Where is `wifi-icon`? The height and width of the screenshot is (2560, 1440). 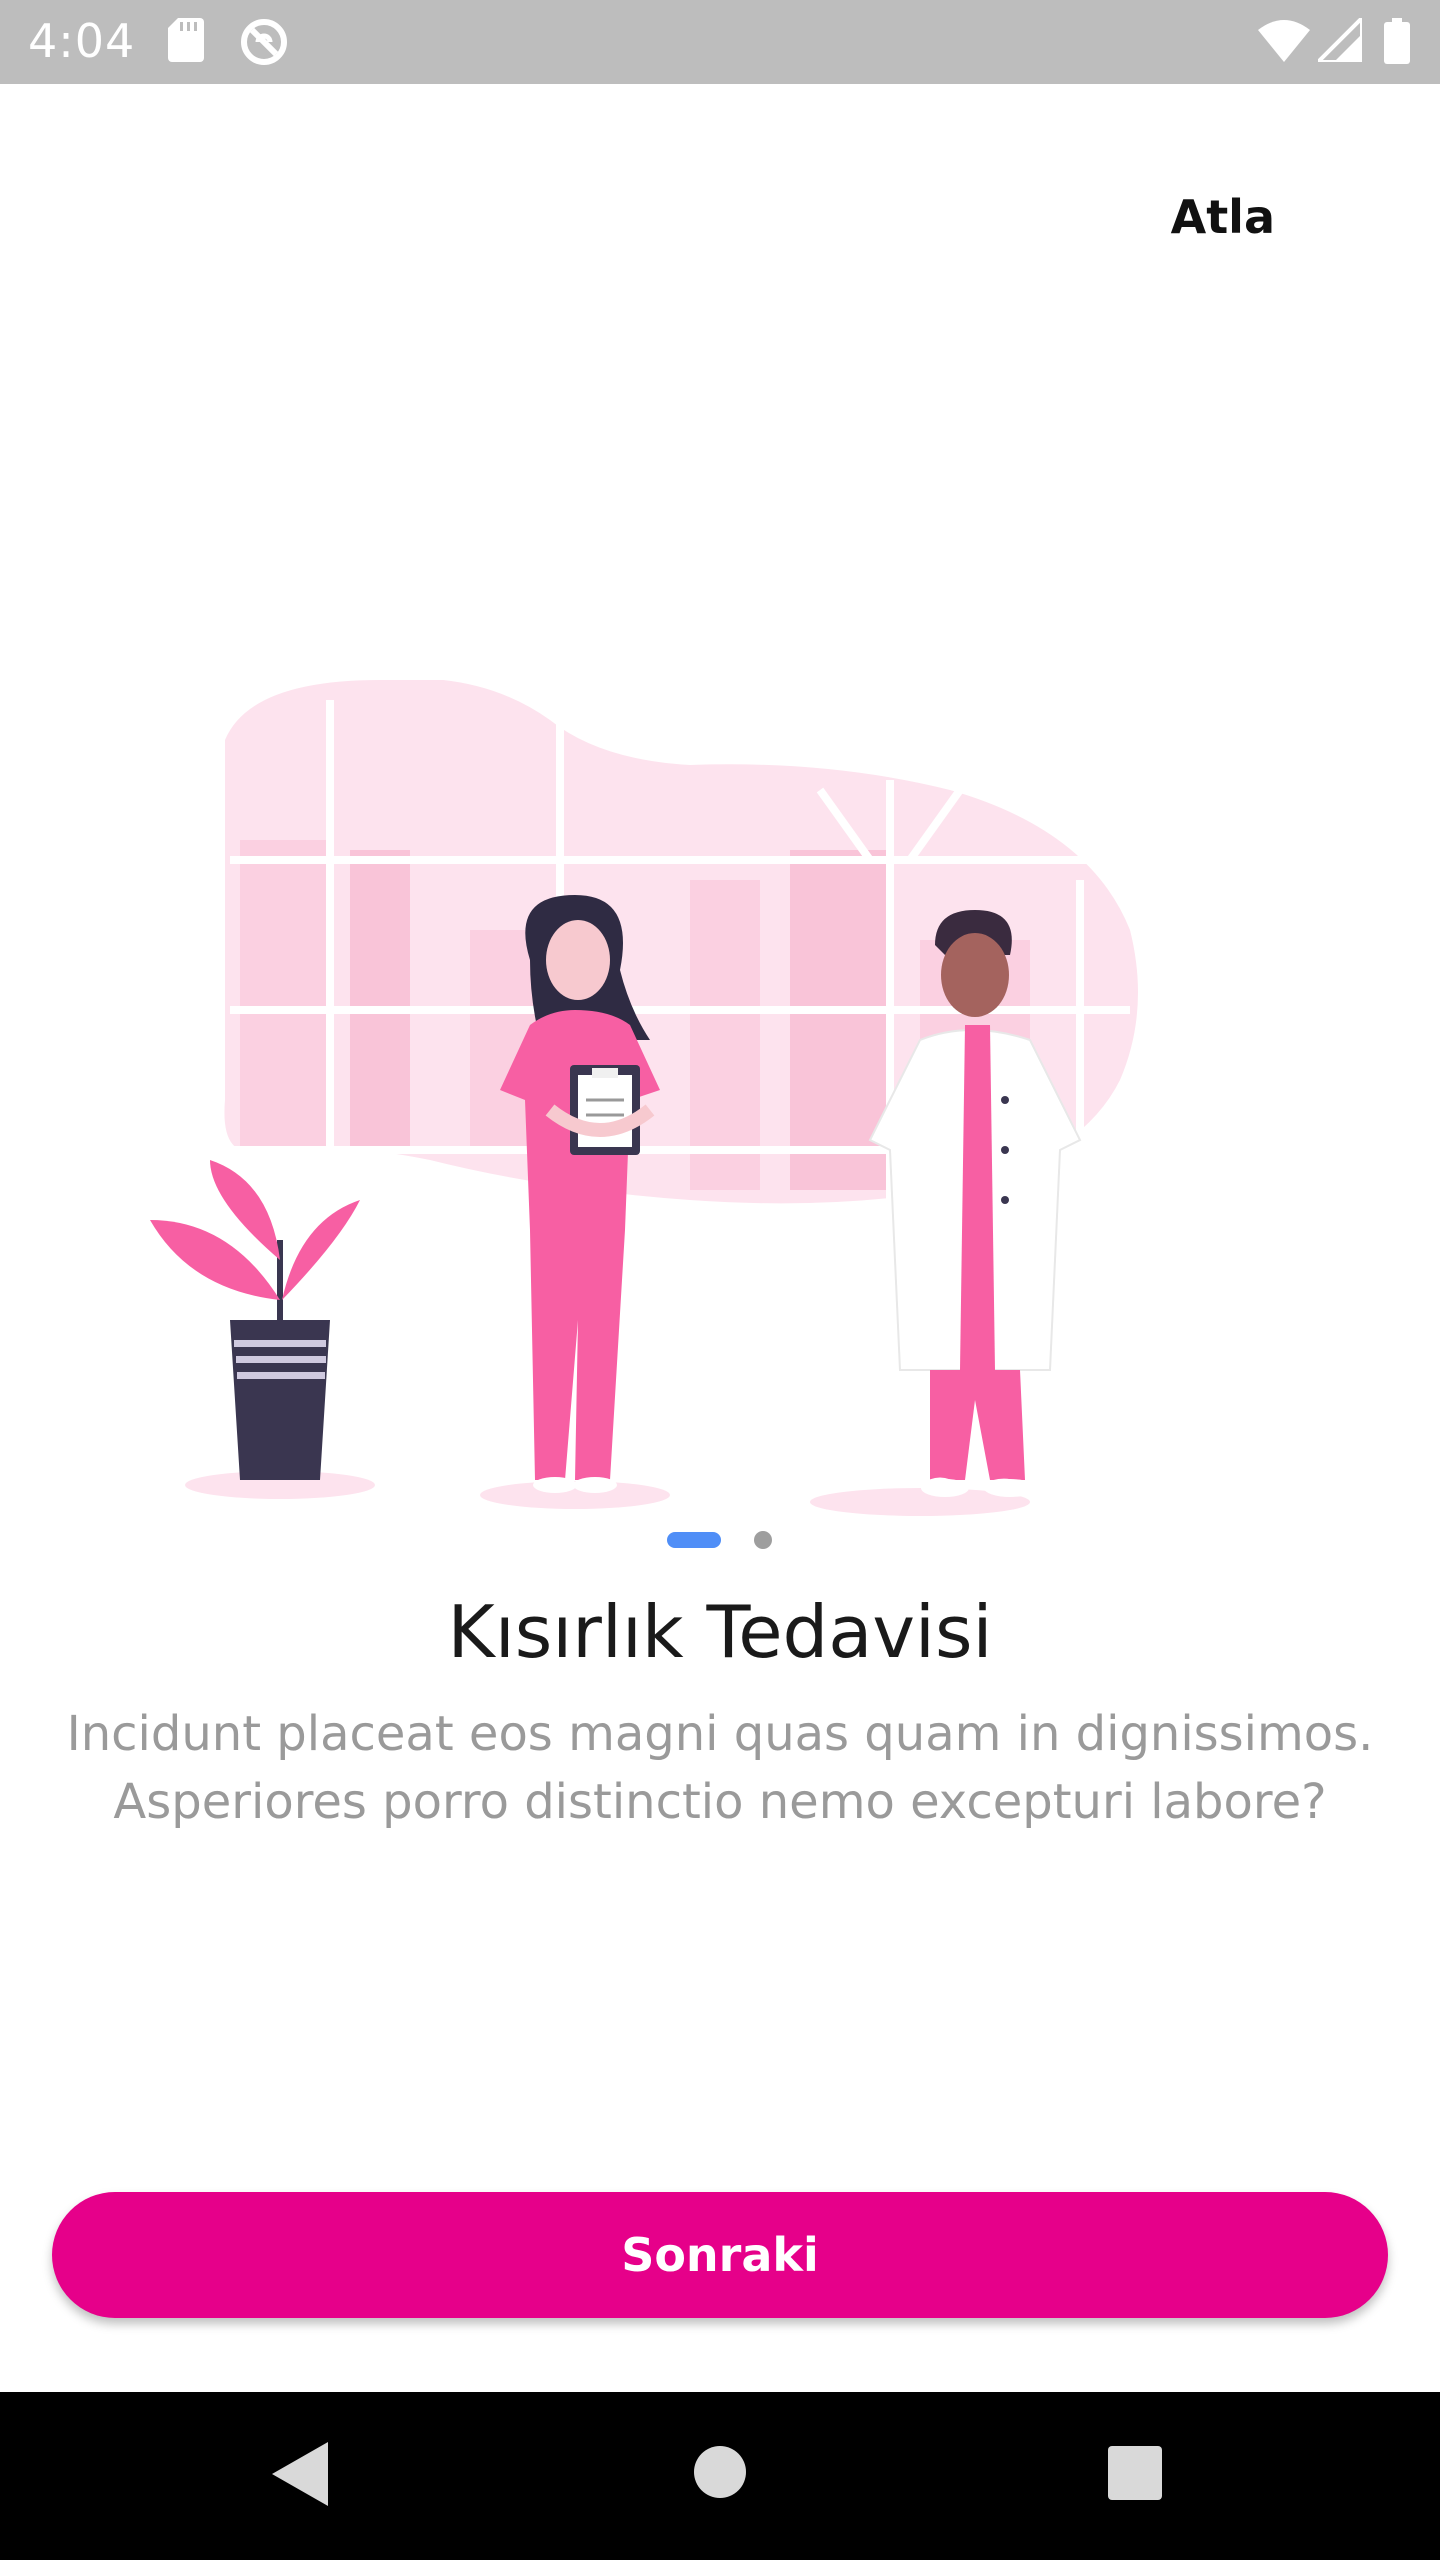 wifi-icon is located at coordinates (1284, 41).